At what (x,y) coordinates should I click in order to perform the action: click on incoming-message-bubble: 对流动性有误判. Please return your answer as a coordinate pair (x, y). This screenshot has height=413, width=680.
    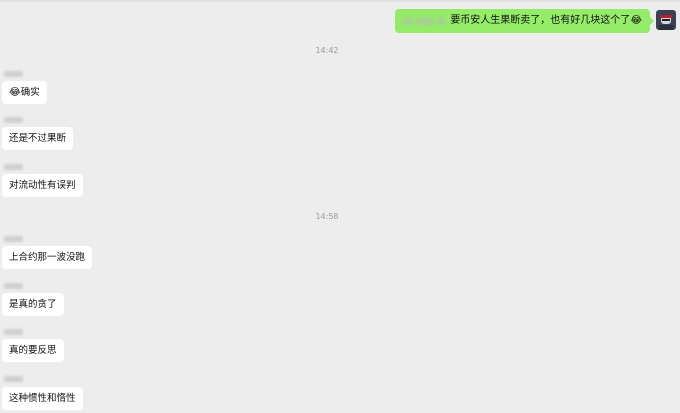
    Looking at the image, I should click on (42, 185).